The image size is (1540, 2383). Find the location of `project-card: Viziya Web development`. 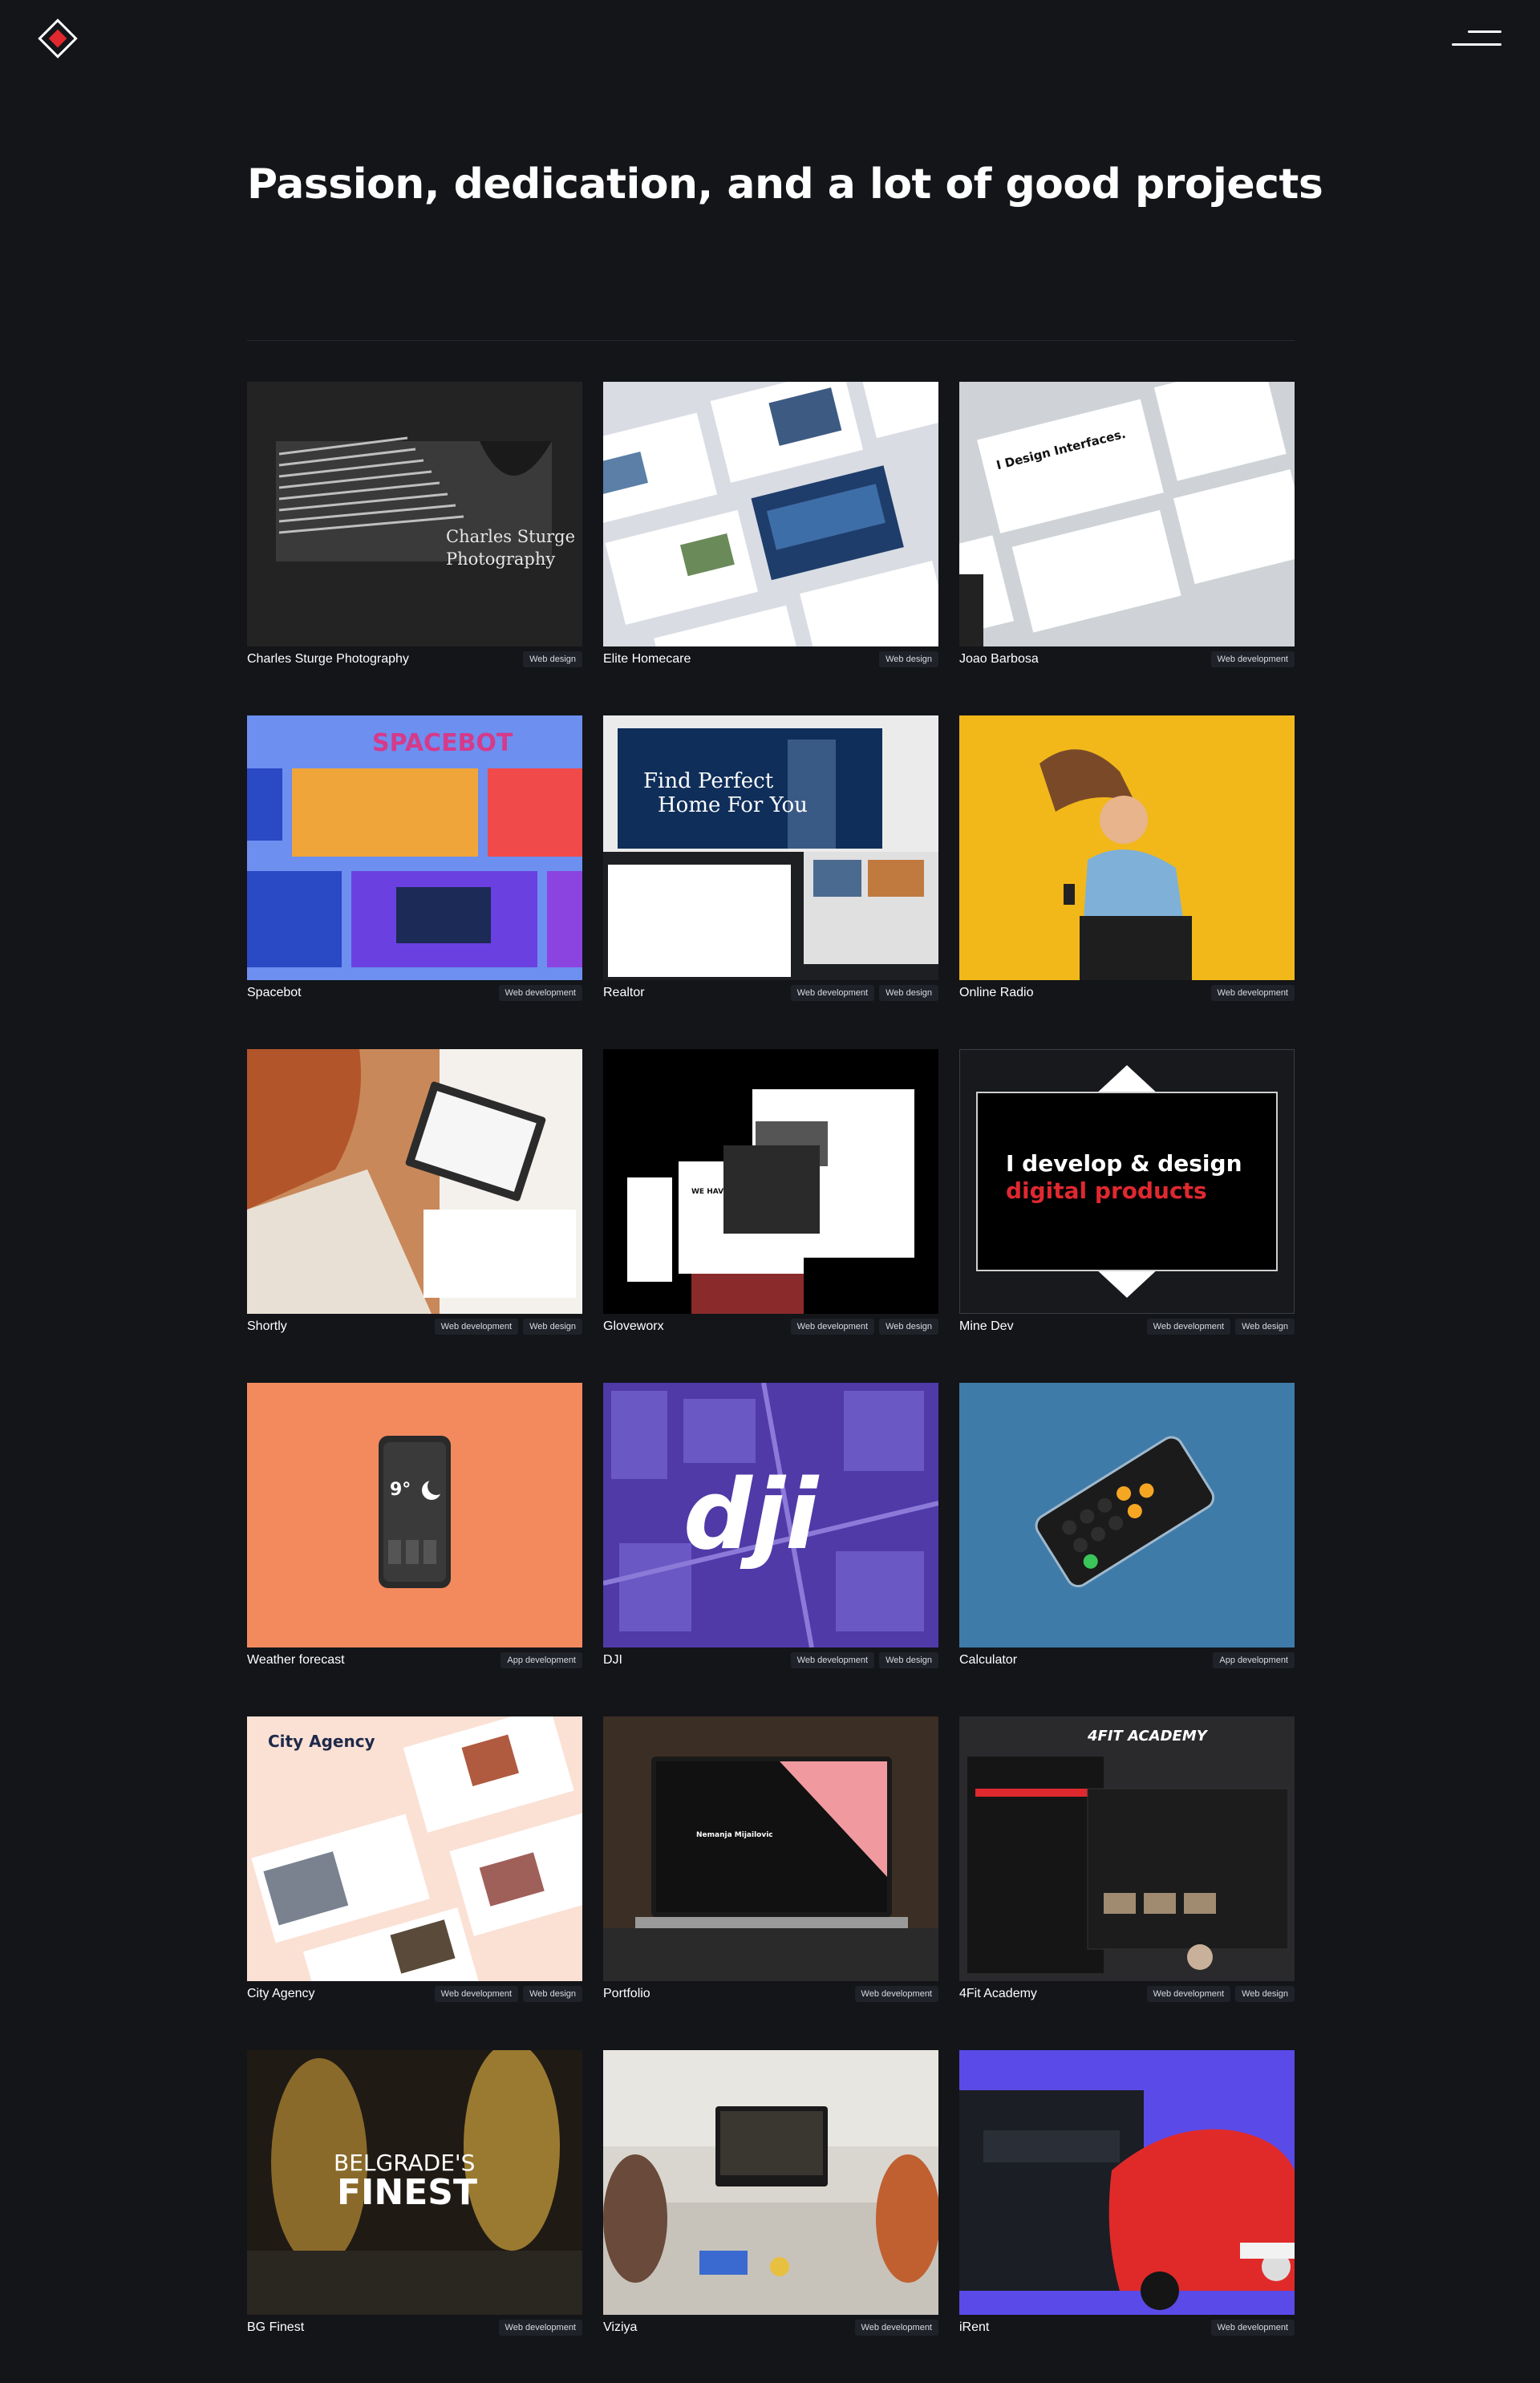

project-card: Viziya Web development is located at coordinates (771, 2195).